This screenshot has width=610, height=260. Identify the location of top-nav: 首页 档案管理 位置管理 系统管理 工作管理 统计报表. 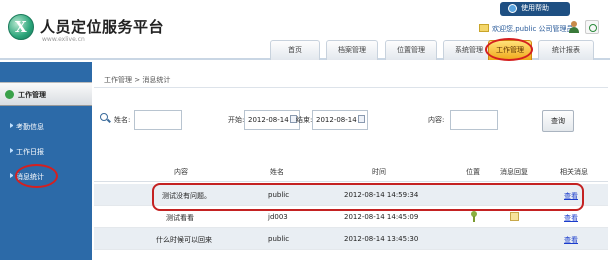
(435, 50).